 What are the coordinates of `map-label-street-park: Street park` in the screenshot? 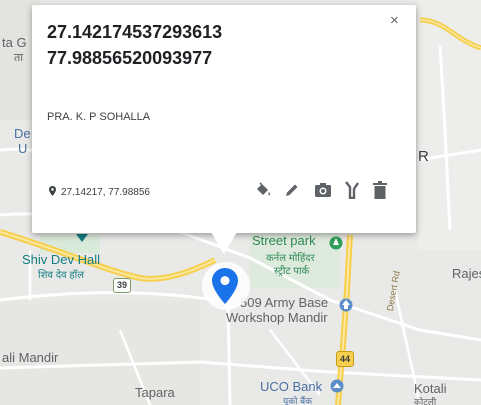 It's located at (284, 241).